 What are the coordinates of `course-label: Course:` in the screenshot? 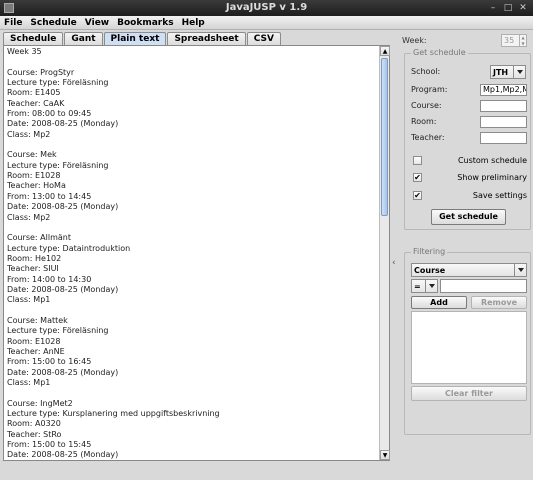 It's located at (426, 105).